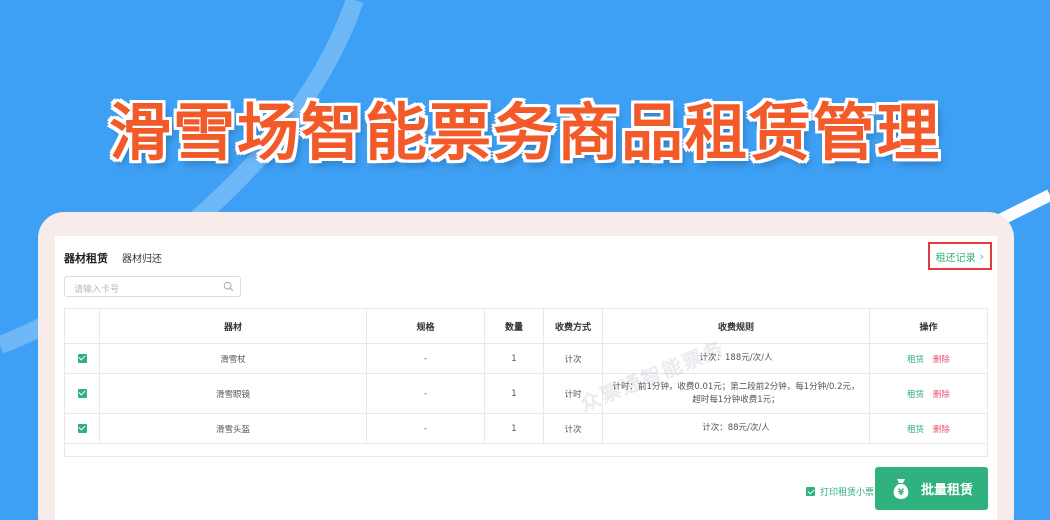 This screenshot has width=1050, height=520. I want to click on header-charge-rule: 收费规则, so click(736, 326).